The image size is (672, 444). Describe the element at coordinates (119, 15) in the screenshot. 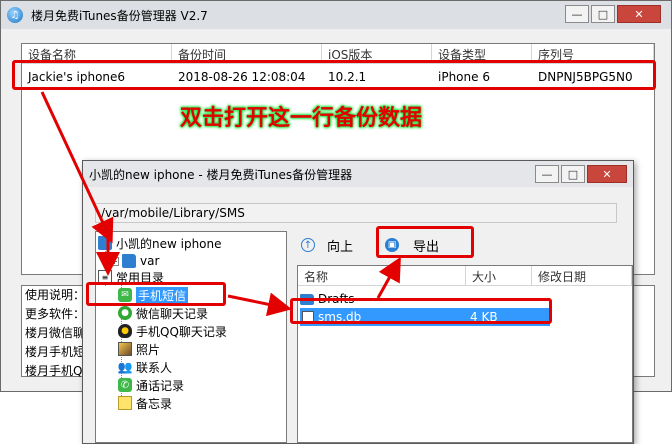

I see `main-window-title: 楼月免费iTunes备份管理器 V2.7` at that location.